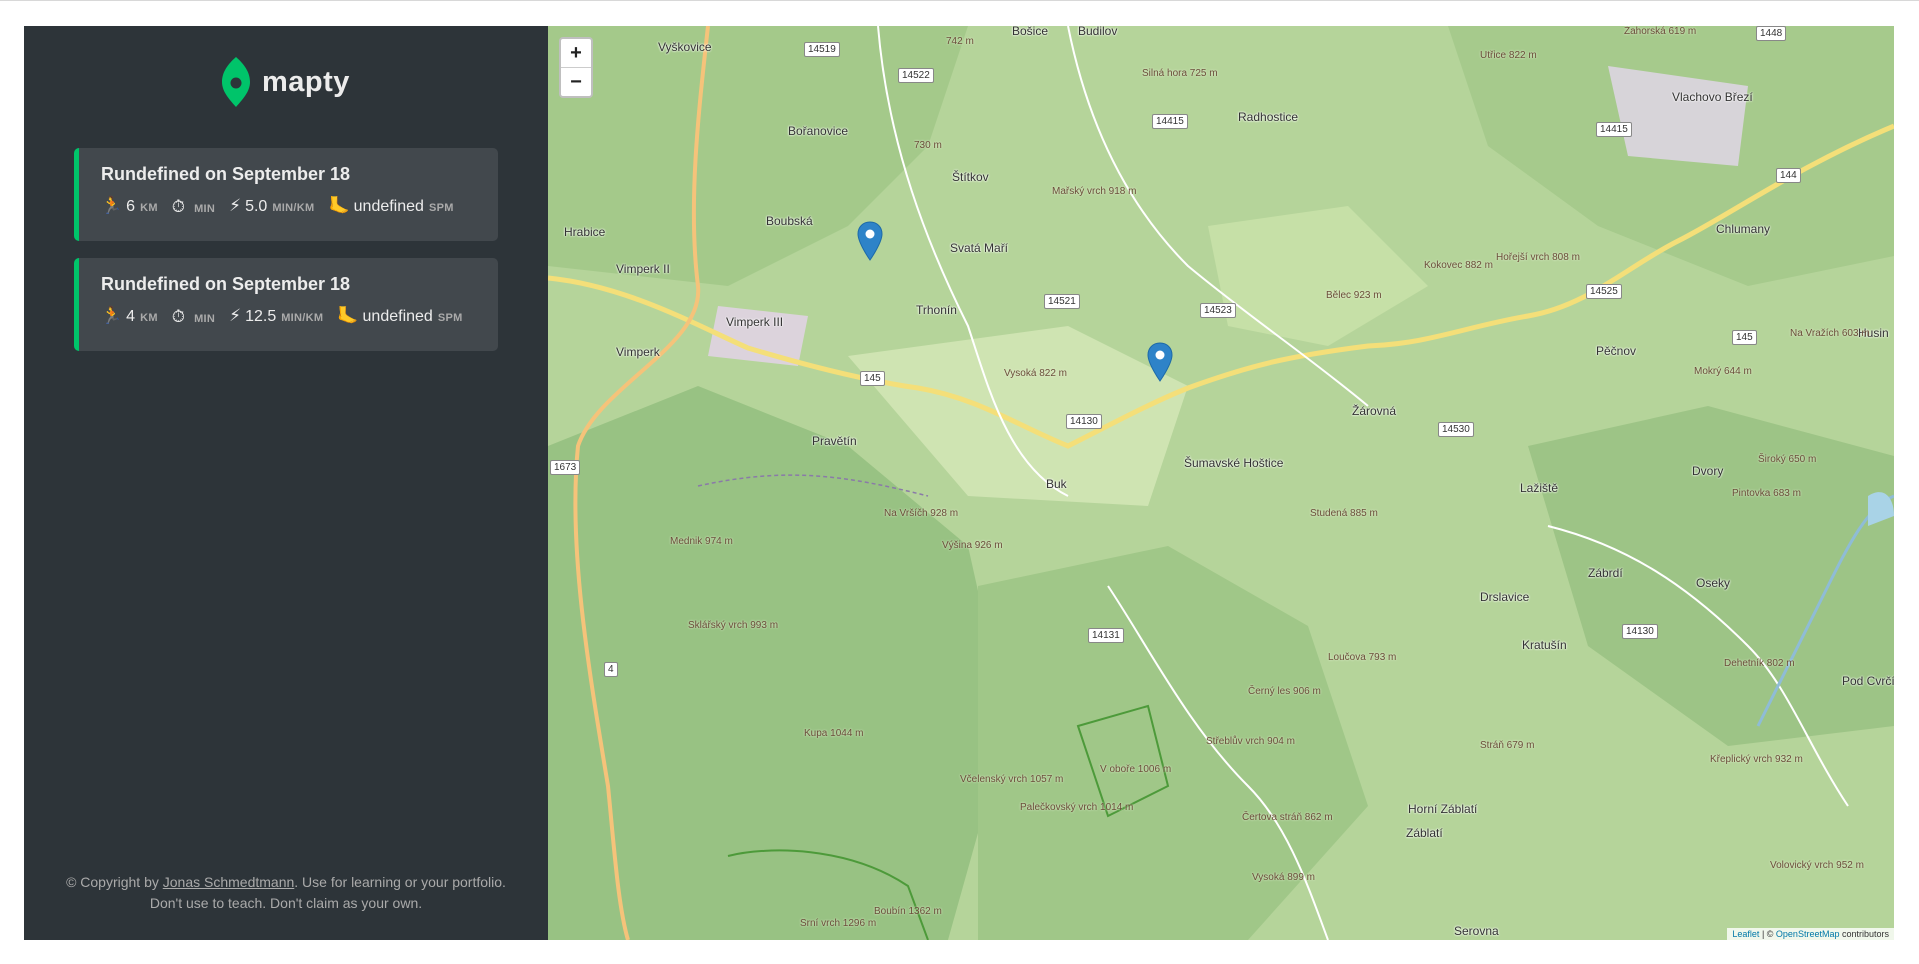 The width and height of the screenshot is (1919, 964). Describe the element at coordinates (638, 352) in the screenshot. I see `place-label: Vimperk` at that location.